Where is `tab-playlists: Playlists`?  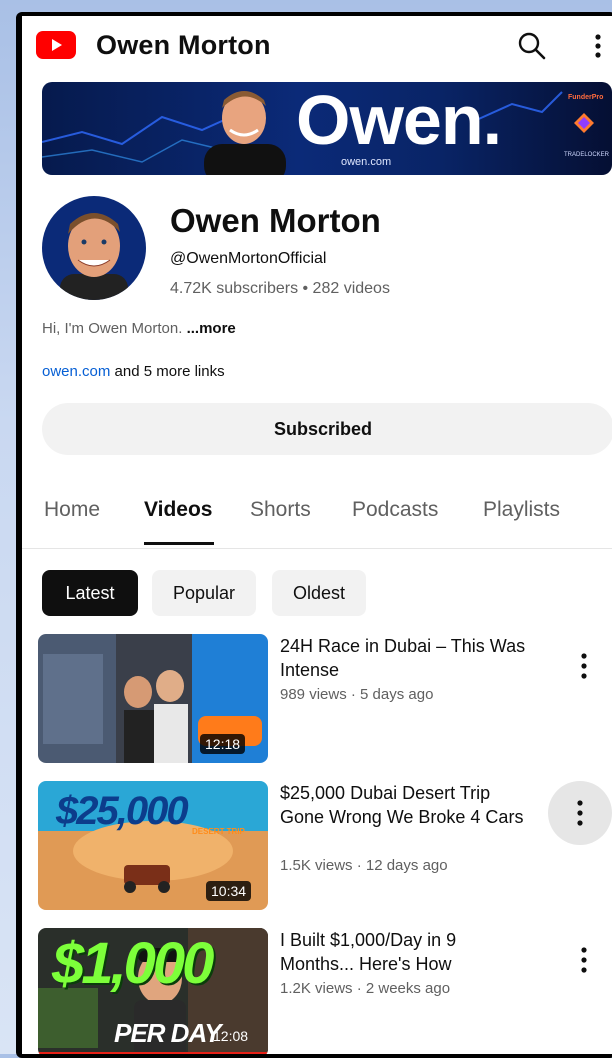 tab-playlists: Playlists is located at coordinates (521, 510).